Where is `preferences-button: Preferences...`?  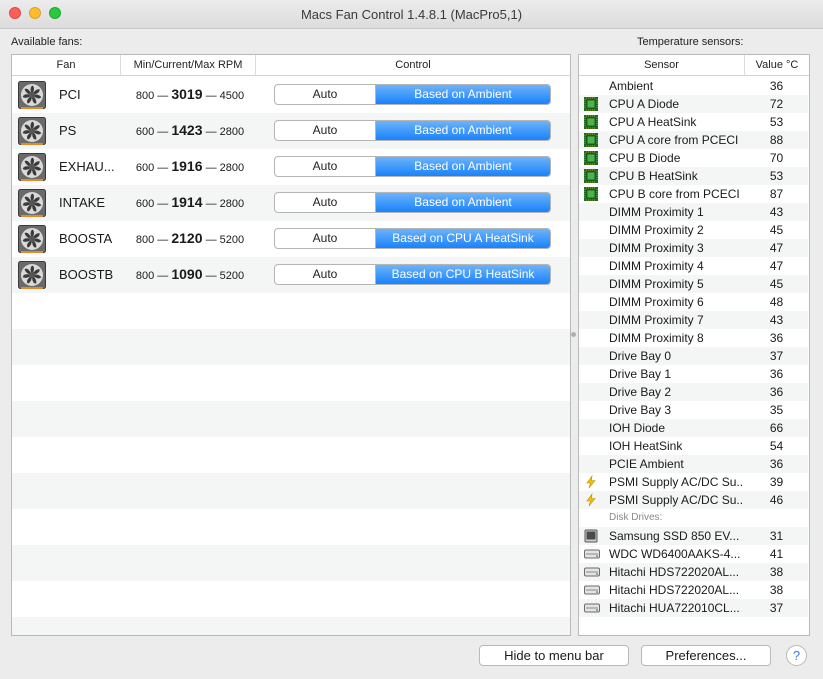
preferences-button: Preferences... is located at coordinates (706, 655).